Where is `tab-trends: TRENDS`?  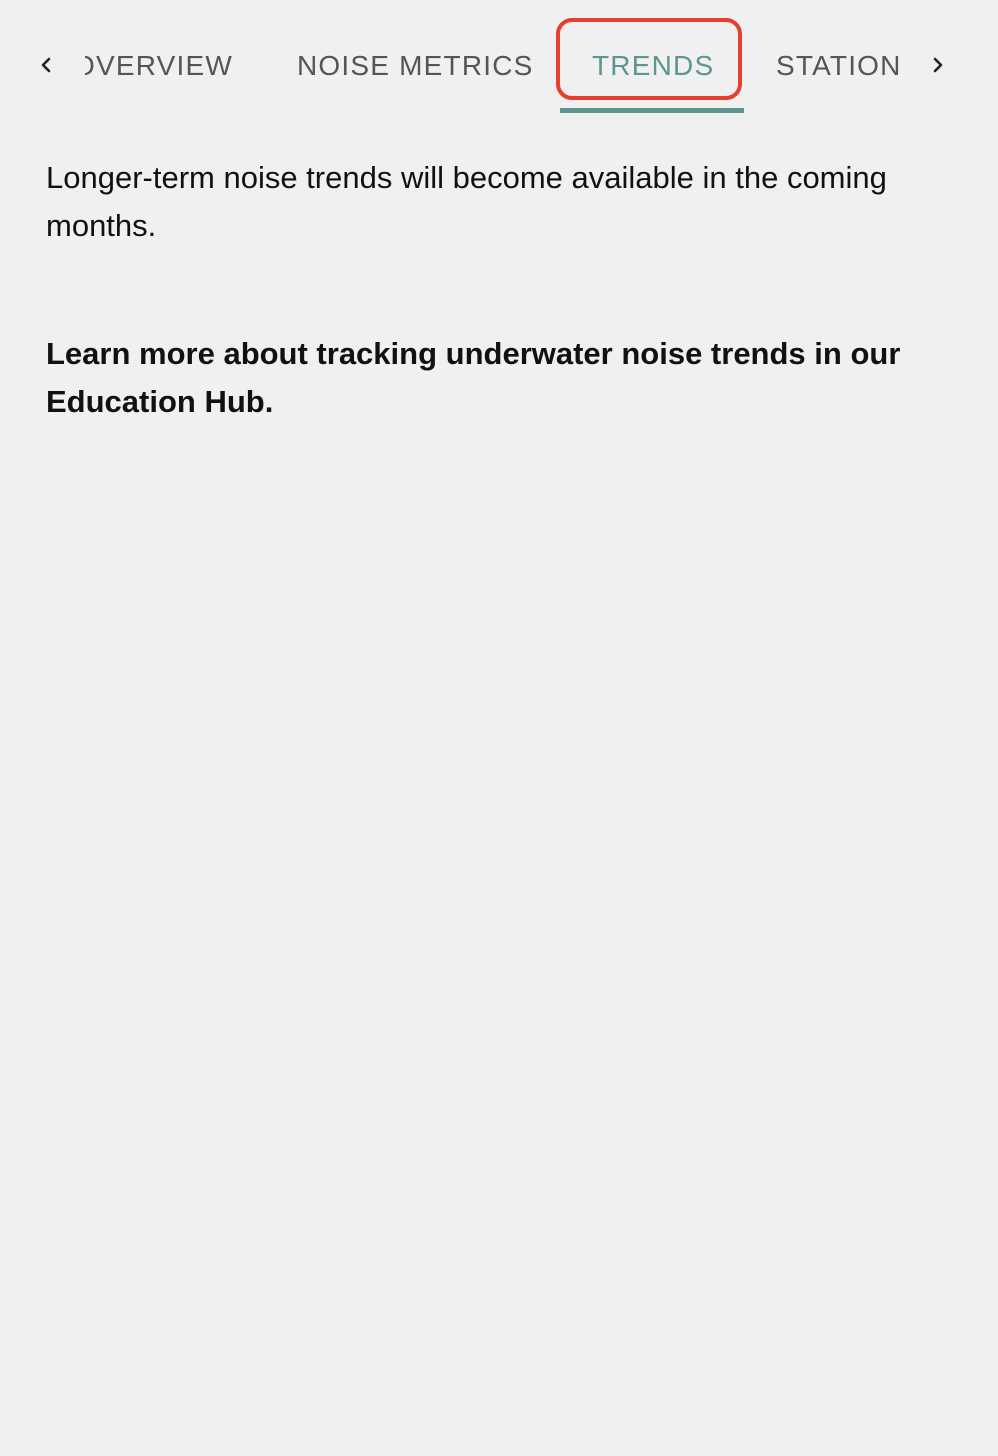
tab-trends: TRENDS is located at coordinates (653, 66).